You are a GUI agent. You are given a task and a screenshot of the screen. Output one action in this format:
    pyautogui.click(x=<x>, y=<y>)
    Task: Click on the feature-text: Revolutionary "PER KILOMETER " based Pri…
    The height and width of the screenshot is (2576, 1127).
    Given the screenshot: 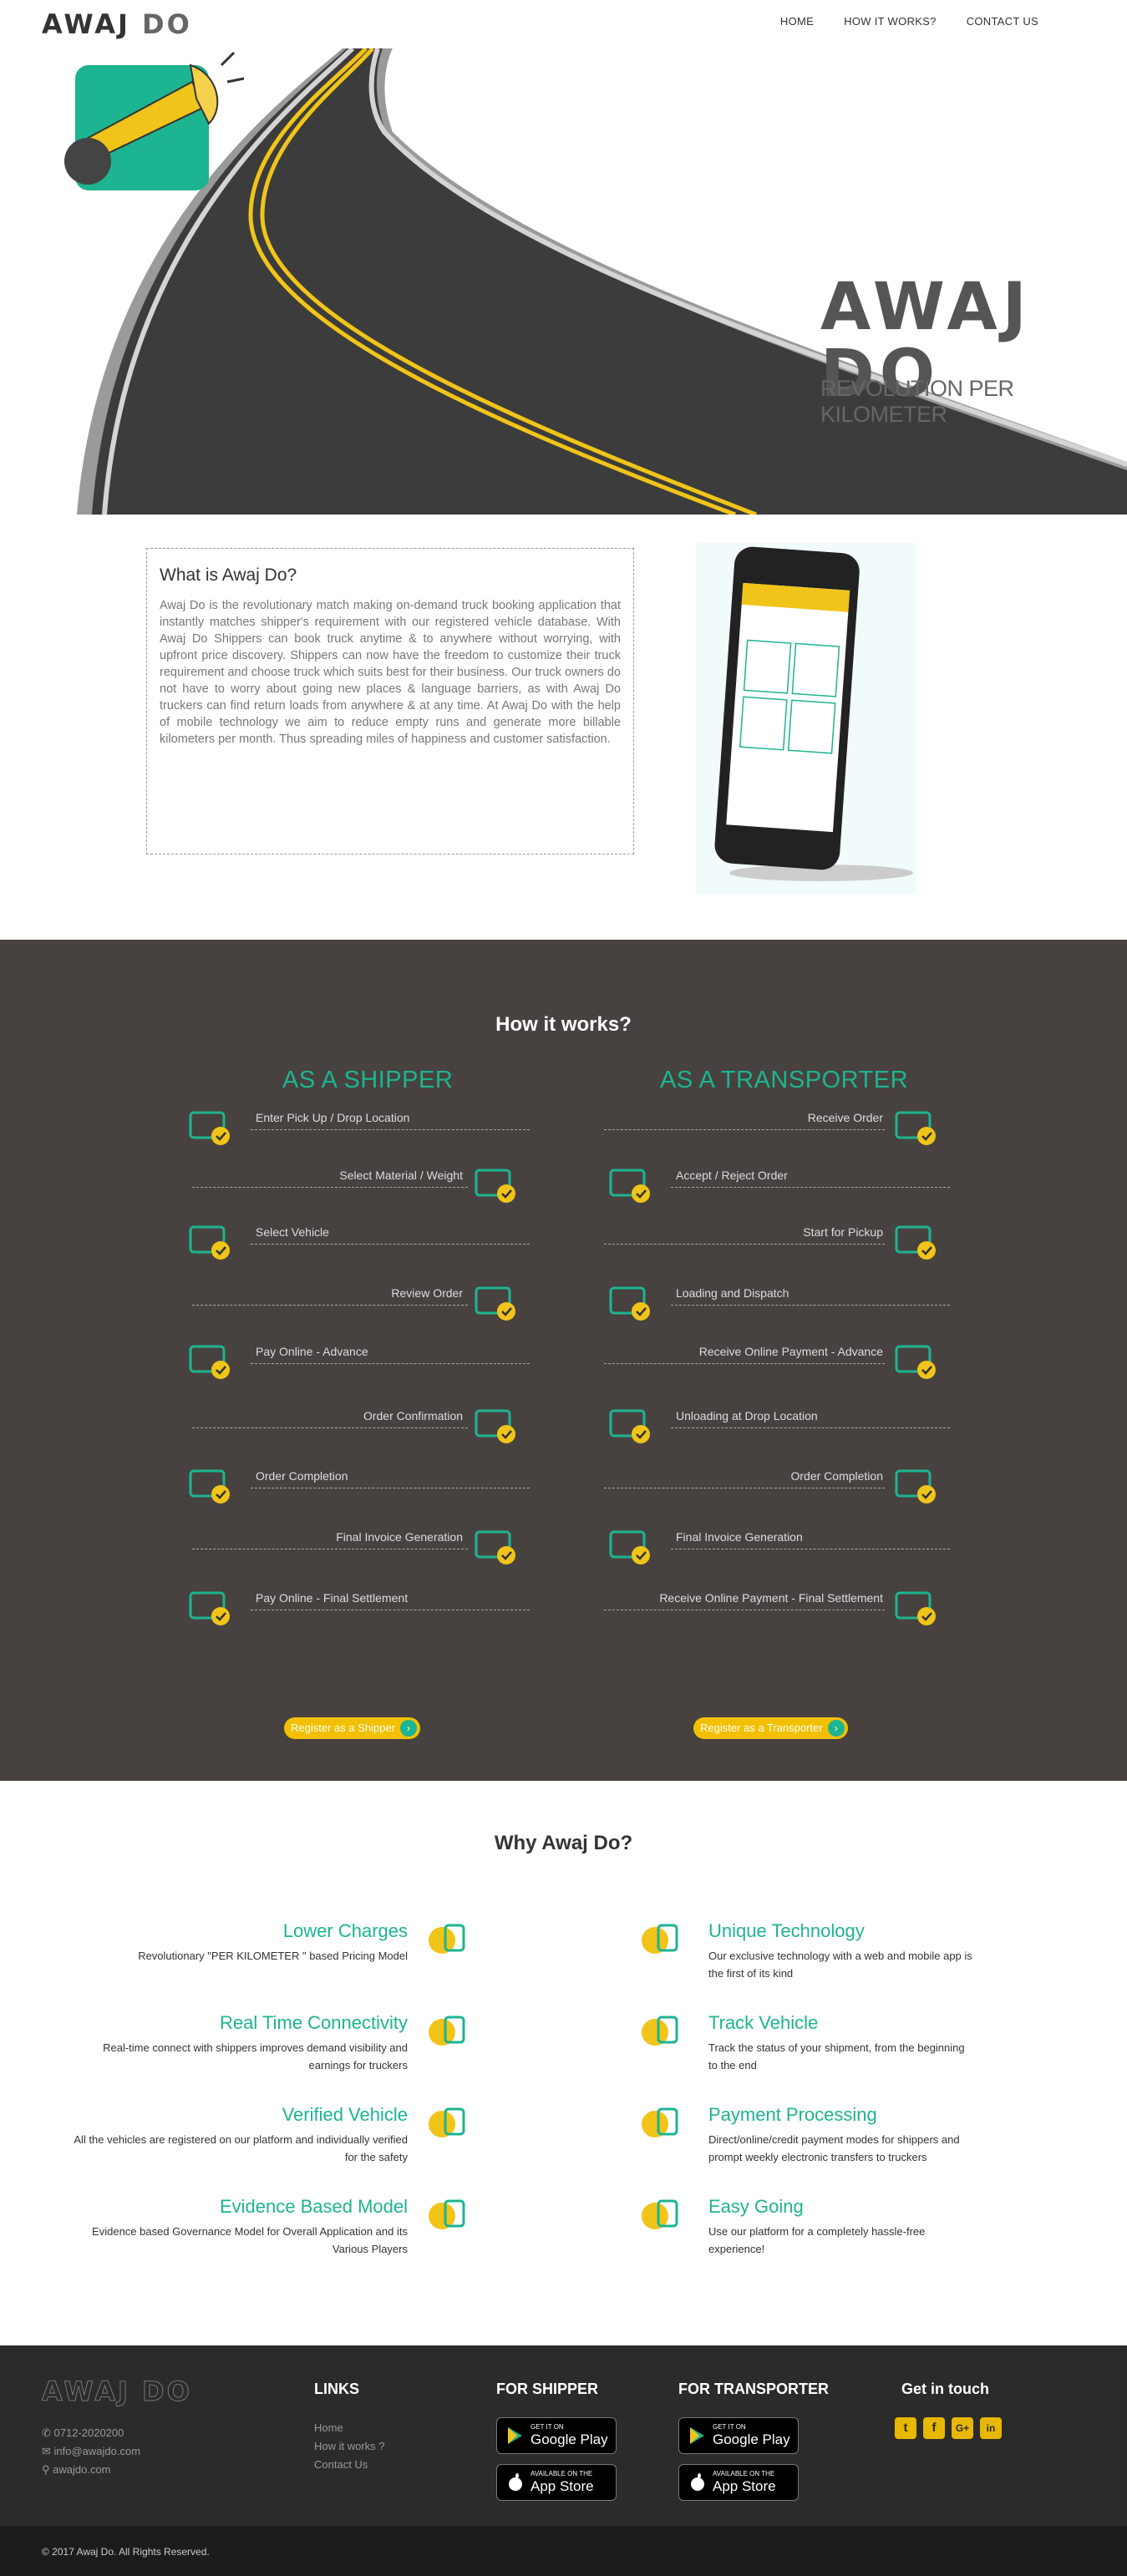 What is the action you would take?
    pyautogui.click(x=273, y=1956)
    